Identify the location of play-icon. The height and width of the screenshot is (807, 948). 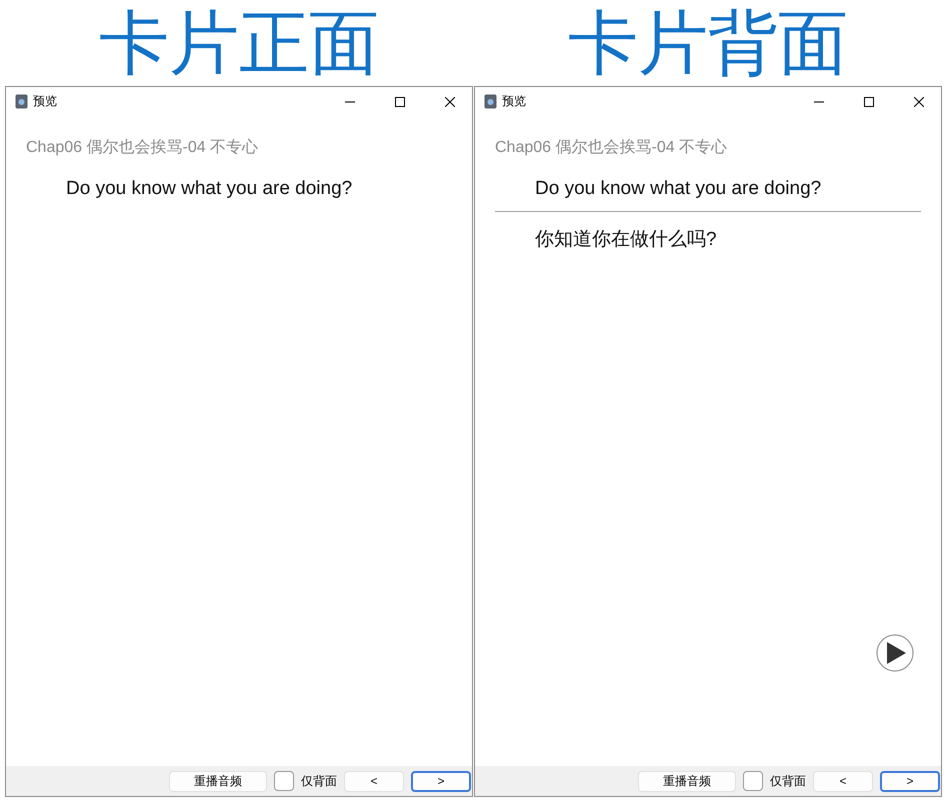
(895, 653).